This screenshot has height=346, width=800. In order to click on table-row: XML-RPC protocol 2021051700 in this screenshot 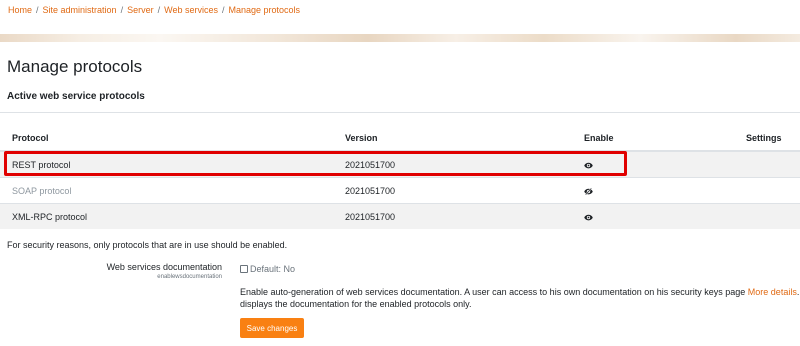, I will do `click(400, 216)`.